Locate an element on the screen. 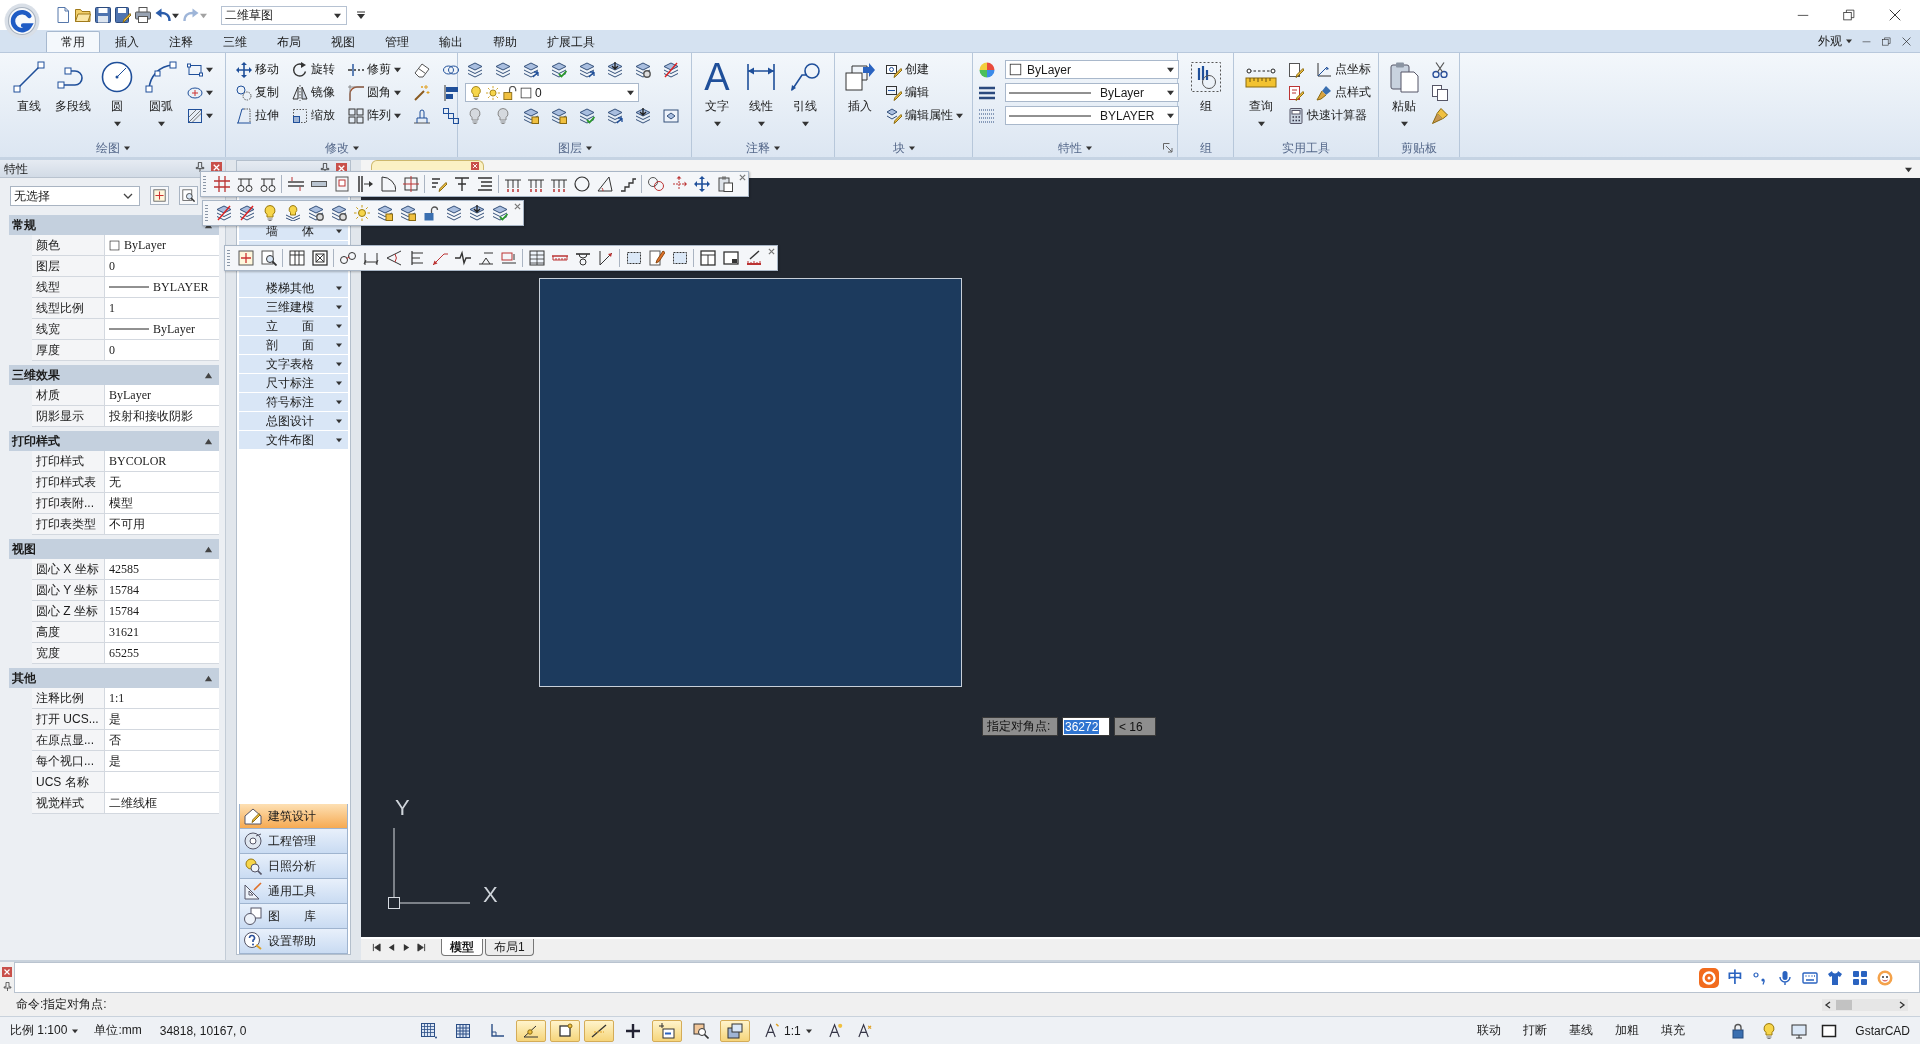  mode-button: 填充 is located at coordinates (1673, 1030).